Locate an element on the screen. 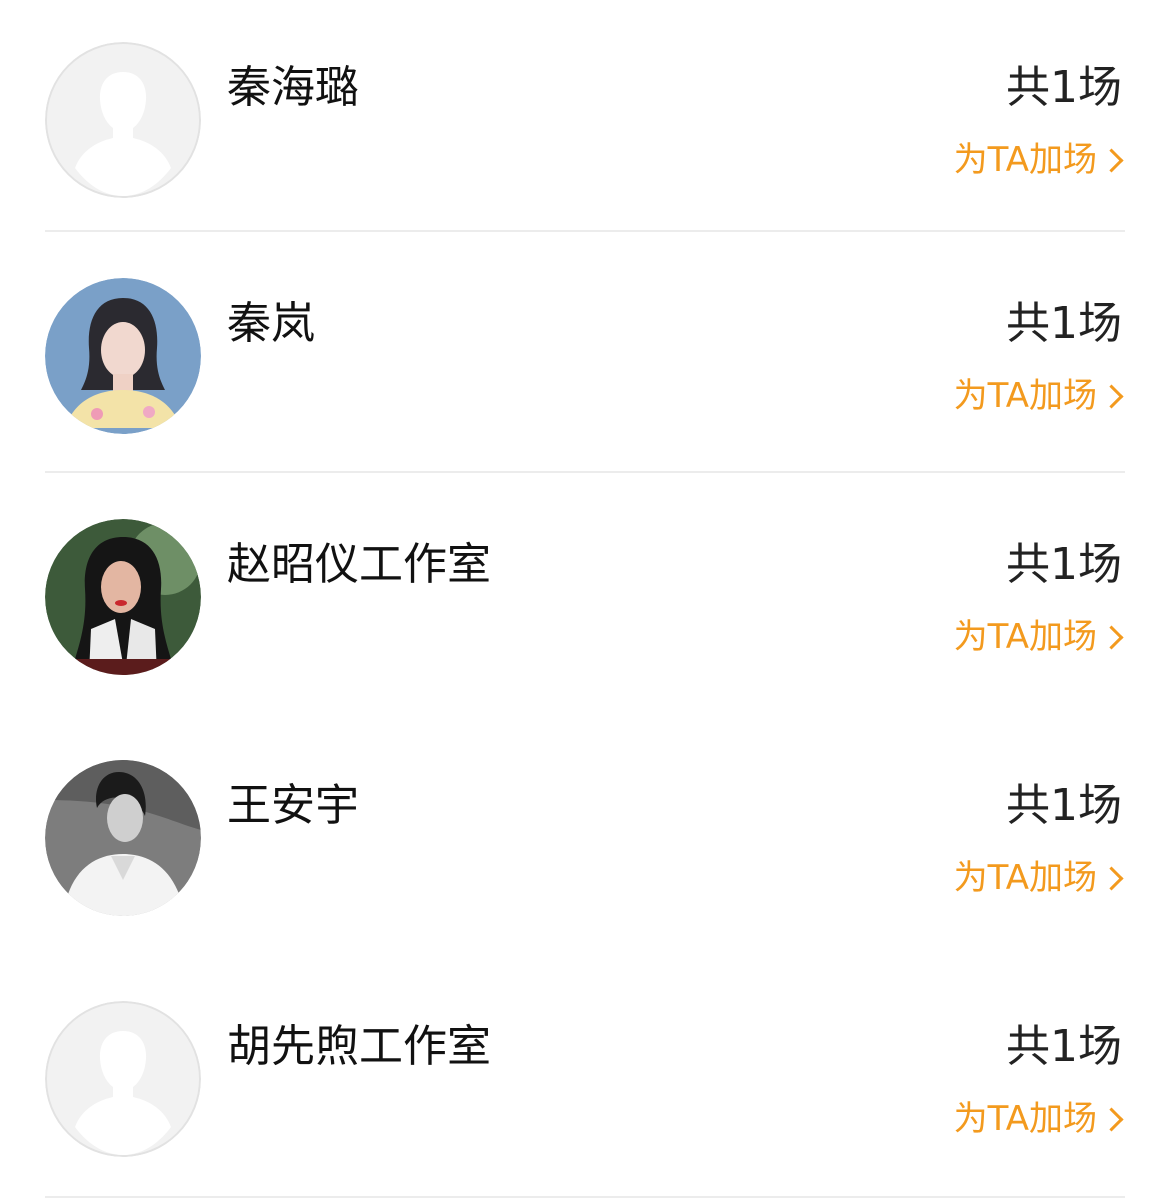 This screenshot has width=1170, height=1200. artist-name: 赵昭仪工作室 is located at coordinates (359, 564).